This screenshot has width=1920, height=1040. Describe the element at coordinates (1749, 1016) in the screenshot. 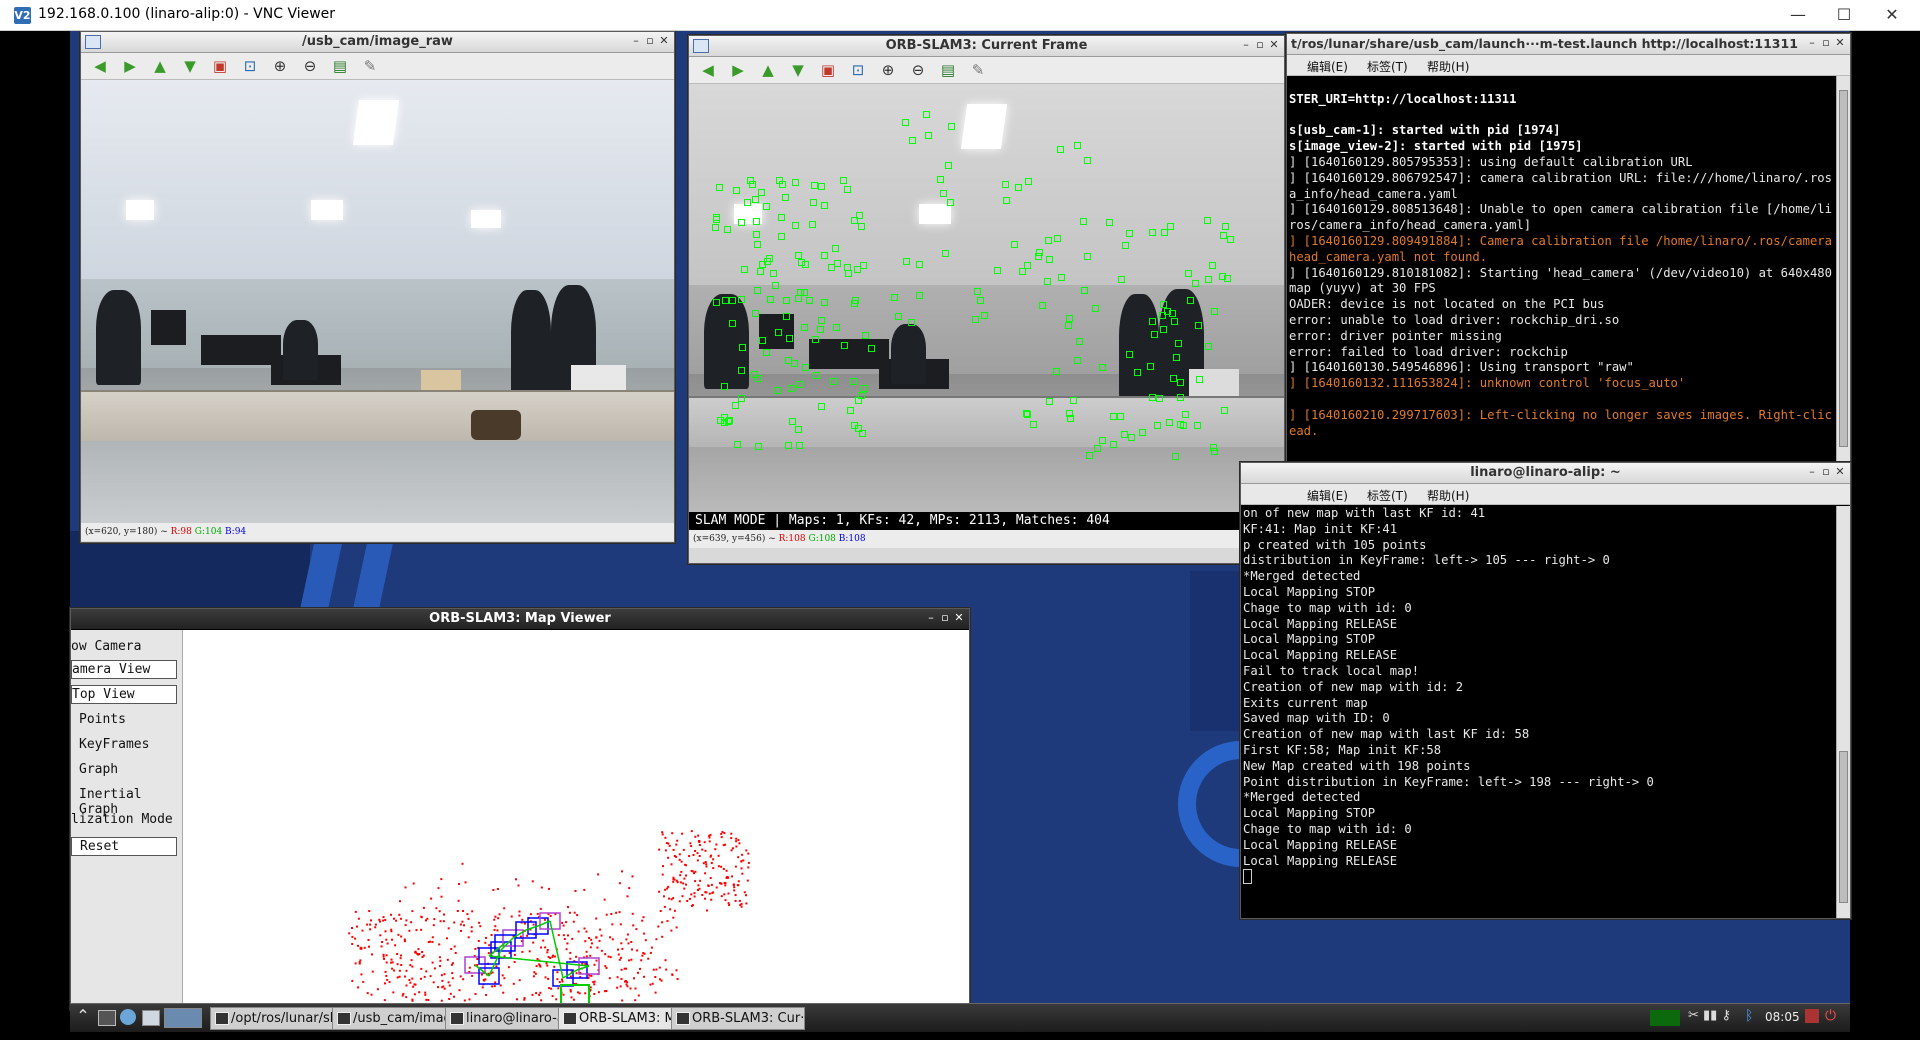

I see `bluetooth-icon: ᛒ` at that location.